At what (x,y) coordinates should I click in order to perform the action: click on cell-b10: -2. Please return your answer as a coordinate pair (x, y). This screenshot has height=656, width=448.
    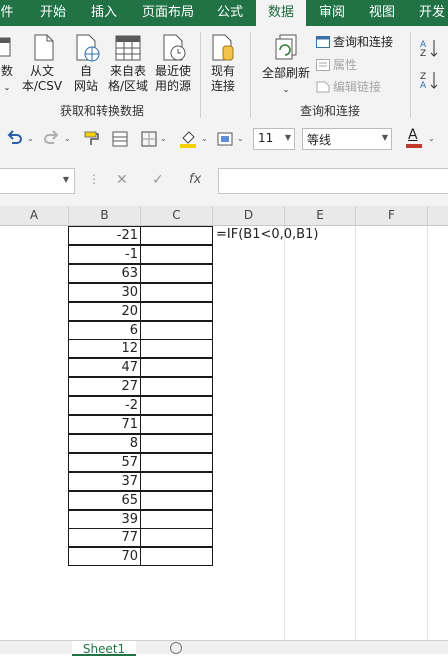
    Looking at the image, I should click on (104, 405).